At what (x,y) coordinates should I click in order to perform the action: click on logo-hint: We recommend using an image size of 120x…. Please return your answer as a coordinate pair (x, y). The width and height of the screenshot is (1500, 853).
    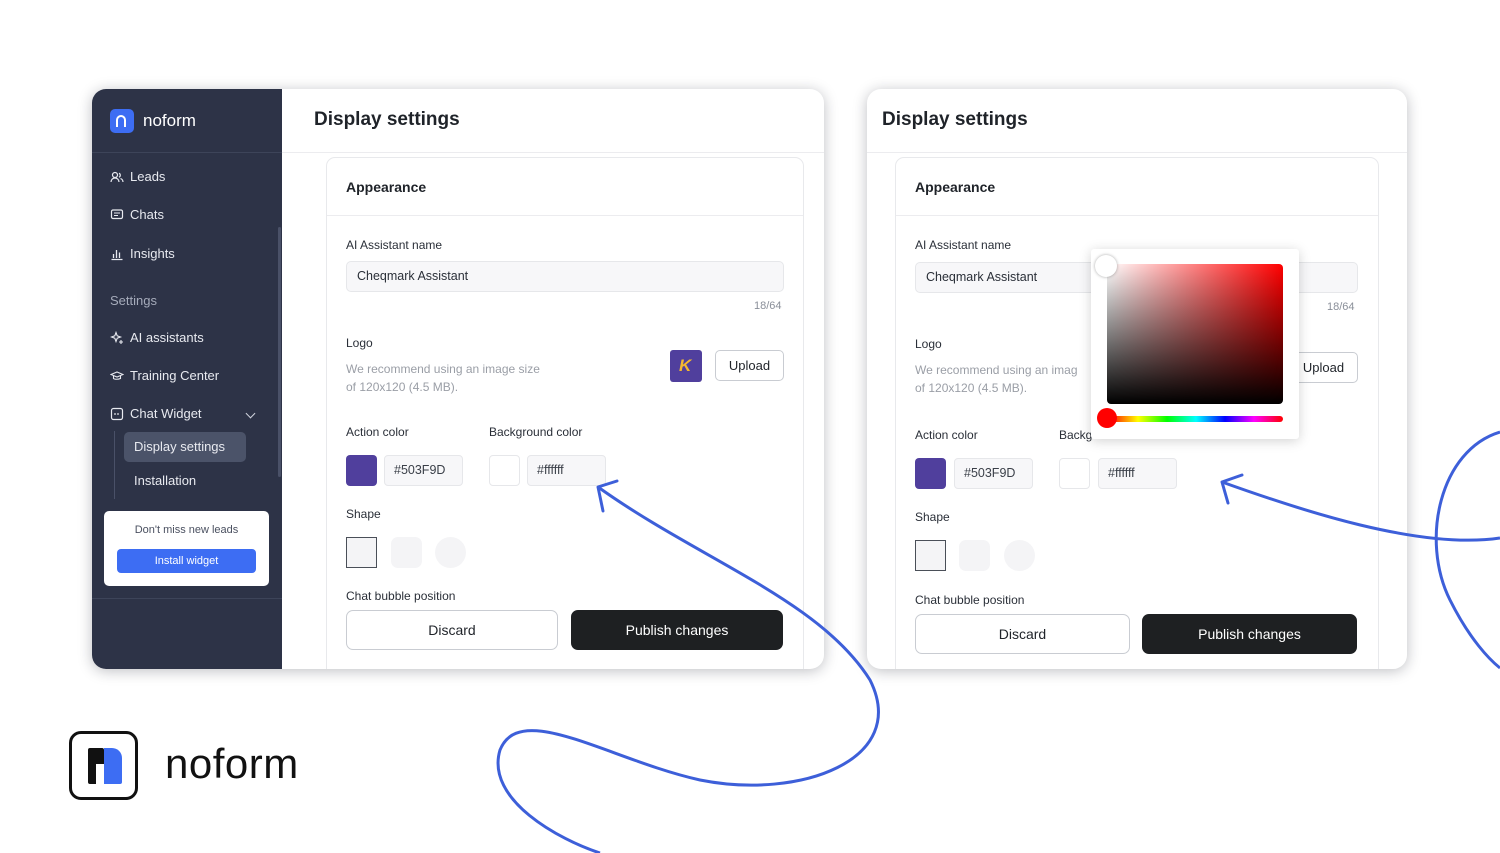
    Looking at the image, I should click on (443, 378).